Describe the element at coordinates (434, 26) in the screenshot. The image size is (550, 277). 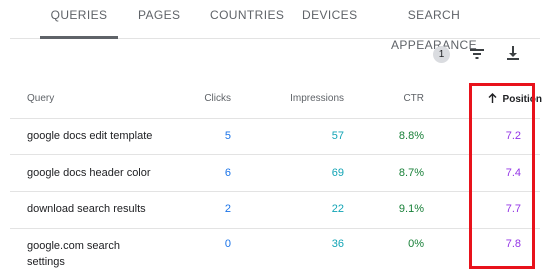
I see `tab-search-appearance: SEARCH APPEARANCE` at that location.